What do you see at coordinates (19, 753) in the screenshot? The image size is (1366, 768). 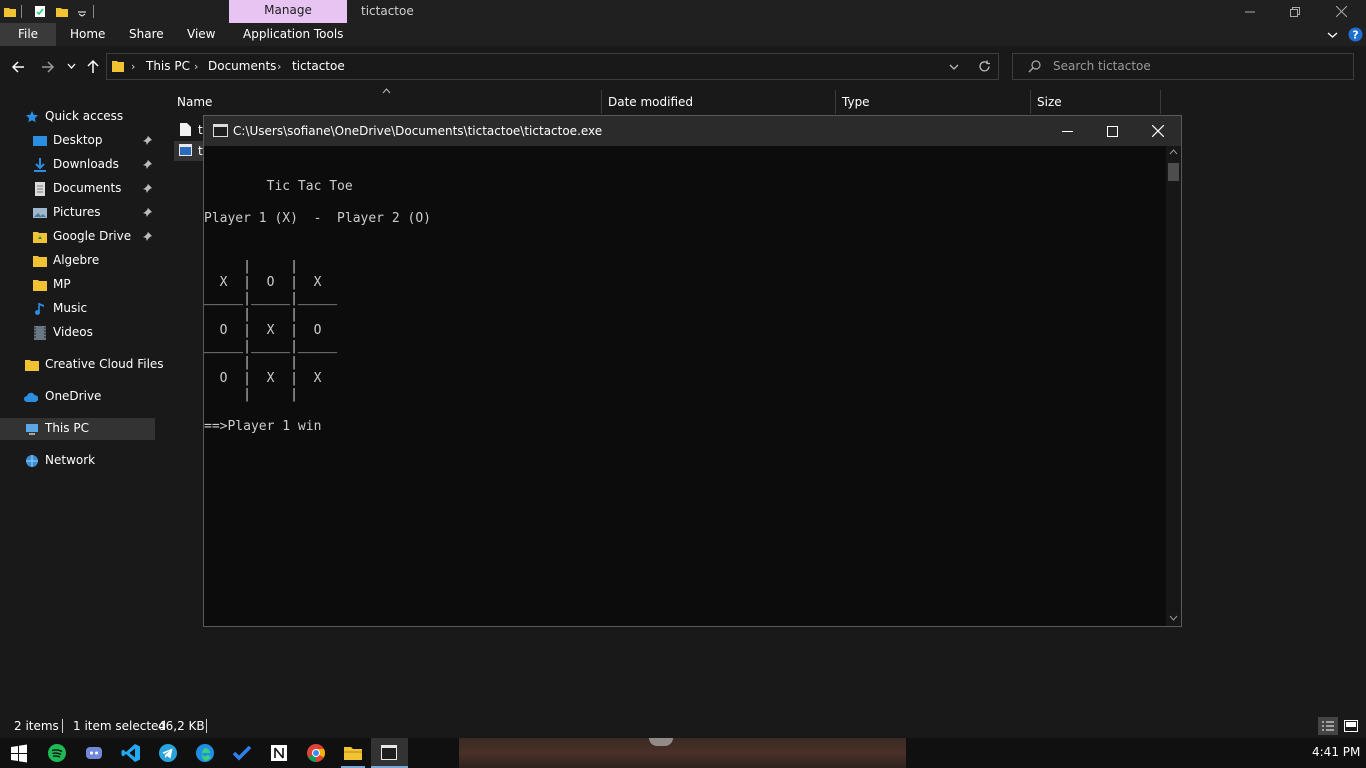 I see `windows-start-icon` at bounding box center [19, 753].